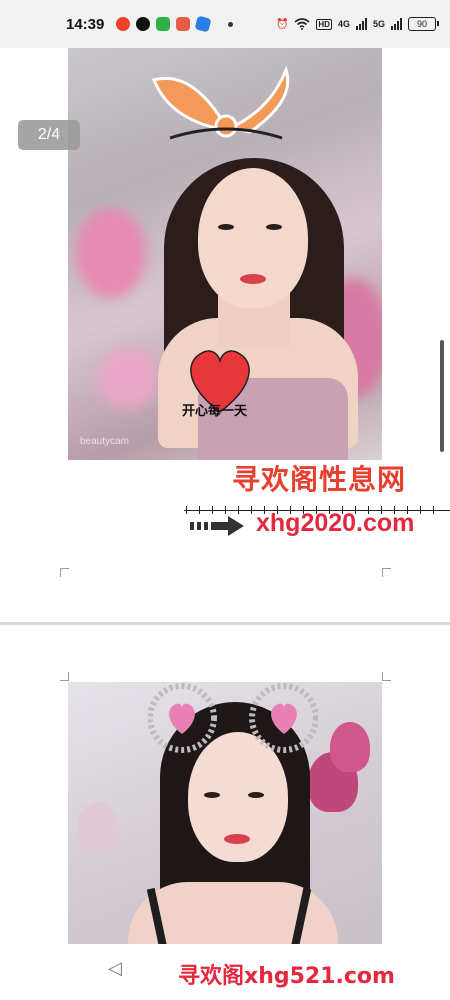 The width and height of the screenshot is (450, 1000). Describe the element at coordinates (175, 24) in the screenshot. I see `notification-icons` at that location.